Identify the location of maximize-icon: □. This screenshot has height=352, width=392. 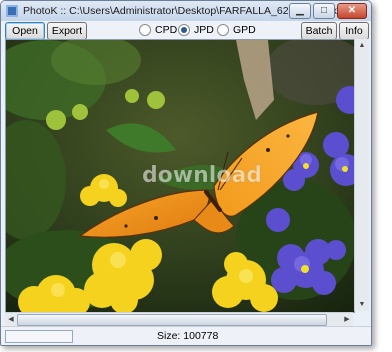
(324, 10).